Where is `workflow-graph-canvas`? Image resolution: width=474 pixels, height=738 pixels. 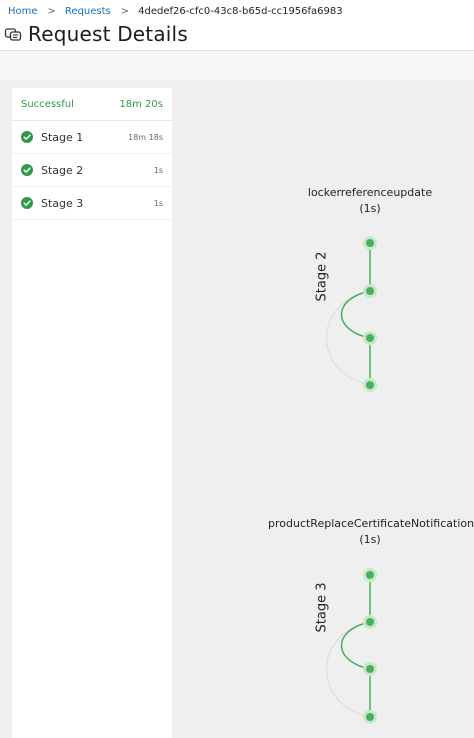
workflow-graph-canvas is located at coordinates (351, 480).